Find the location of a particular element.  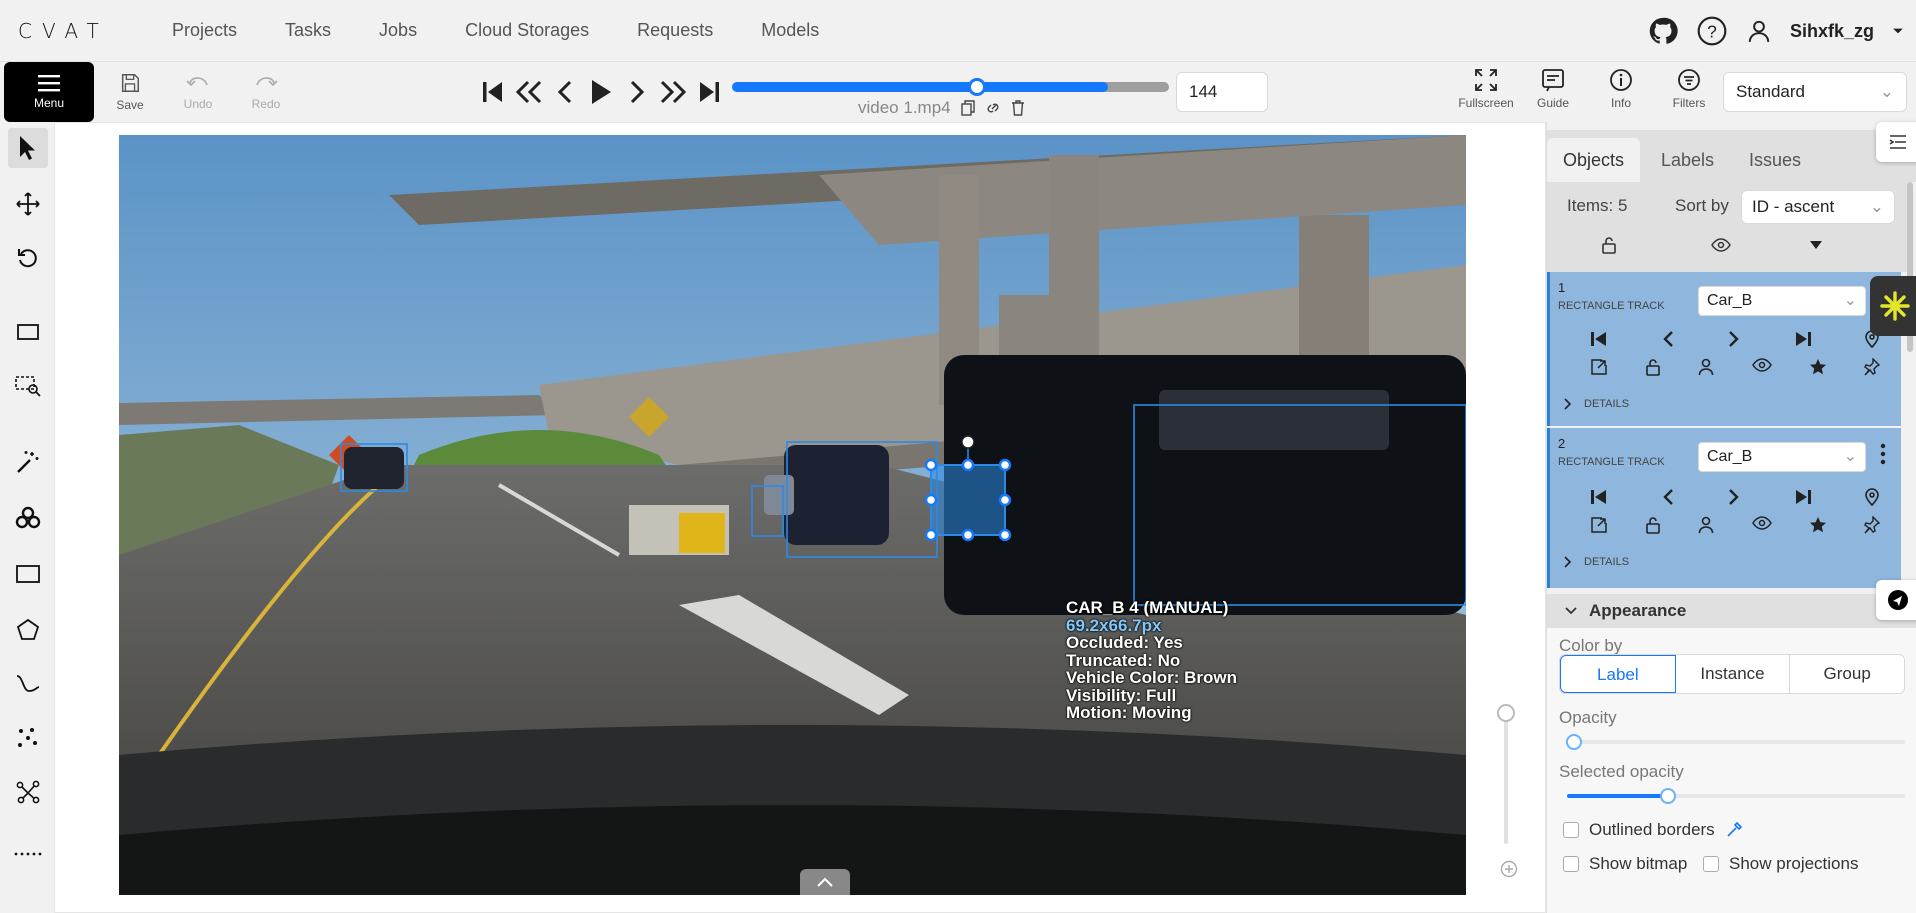

filters-button: Filters is located at coordinates (1689, 89).